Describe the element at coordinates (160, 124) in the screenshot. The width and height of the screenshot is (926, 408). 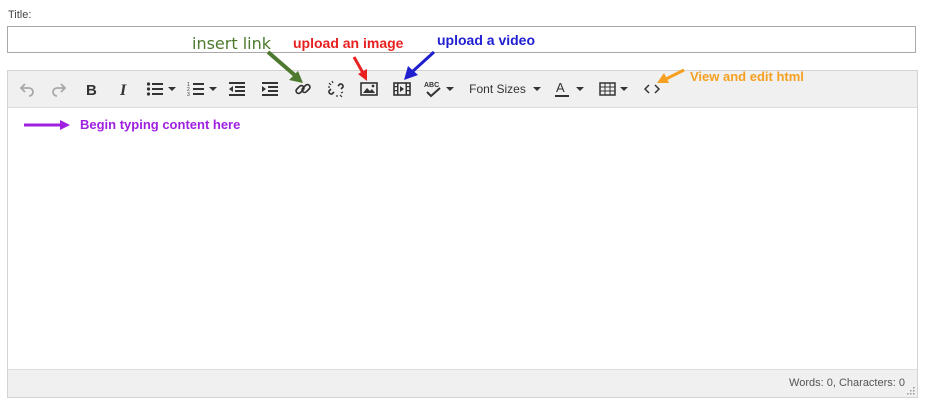
I see `annotation-begin-typing: Begin typing content here` at that location.